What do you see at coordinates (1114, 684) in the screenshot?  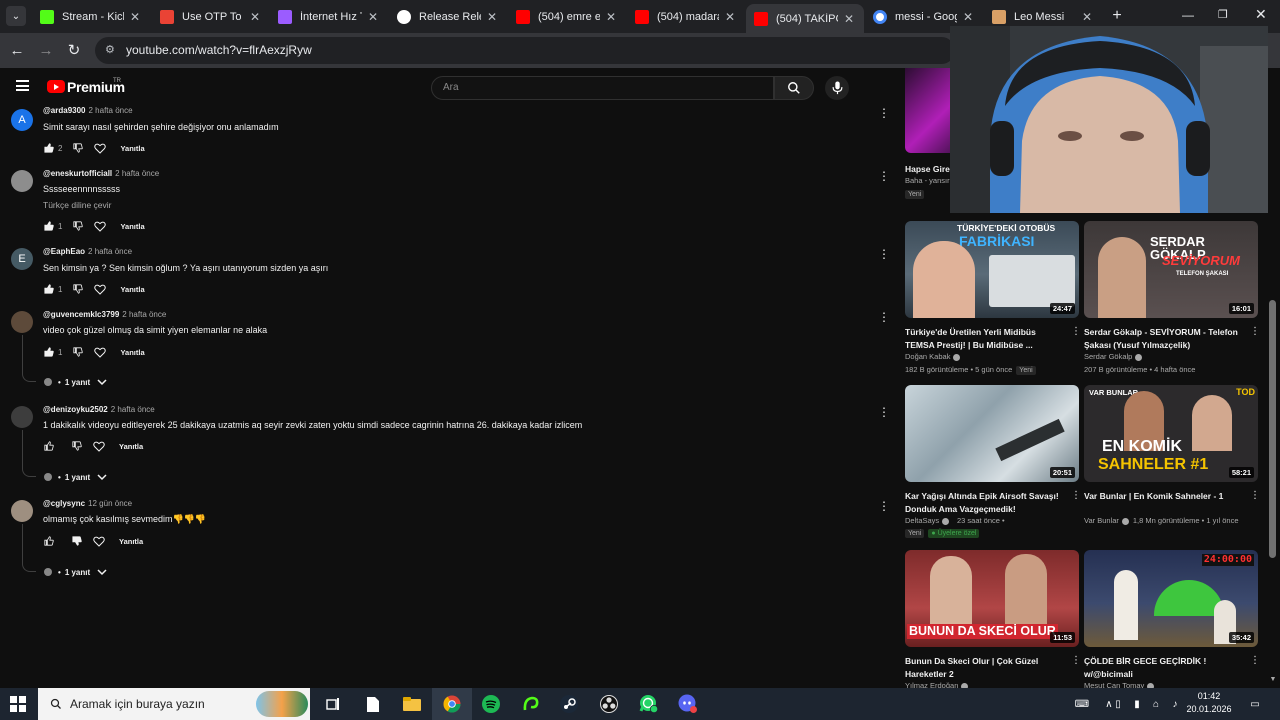 I see `channel-name: Mesut Can Tomay` at bounding box center [1114, 684].